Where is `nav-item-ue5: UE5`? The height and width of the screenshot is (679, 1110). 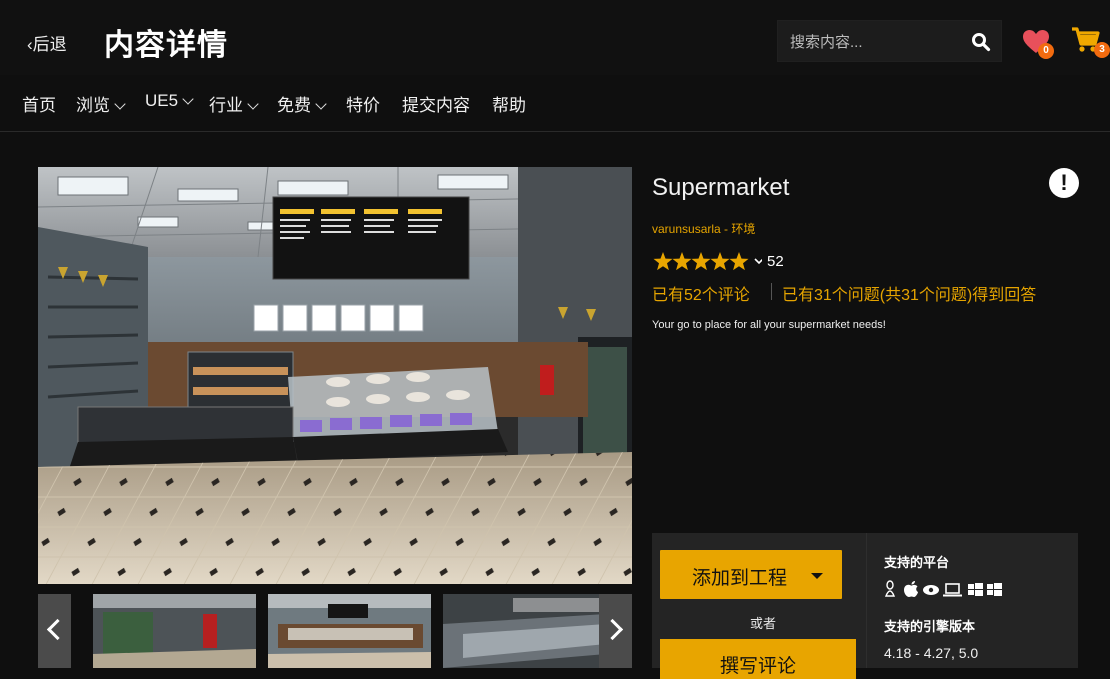
nav-item-ue5: UE5 is located at coordinates (169, 101).